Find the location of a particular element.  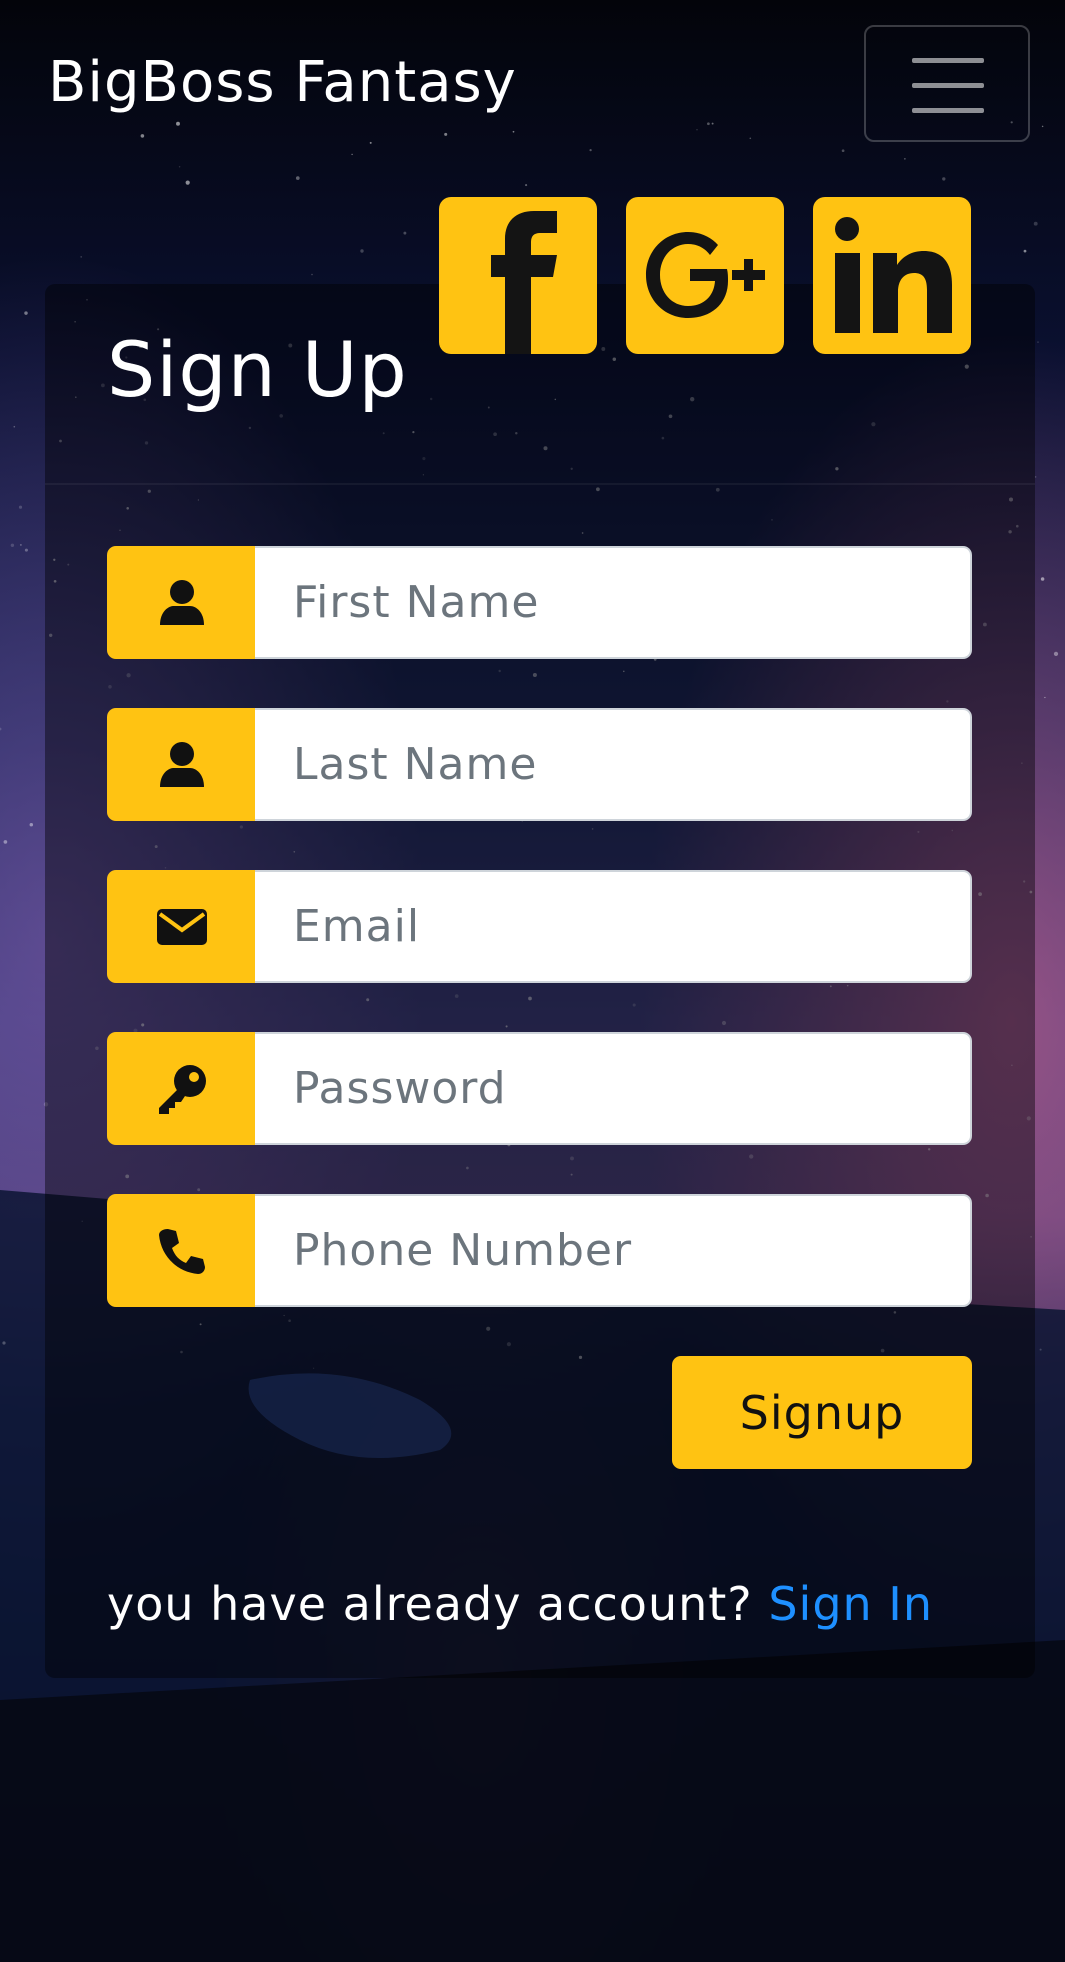

key-icon is located at coordinates (182, 1089).